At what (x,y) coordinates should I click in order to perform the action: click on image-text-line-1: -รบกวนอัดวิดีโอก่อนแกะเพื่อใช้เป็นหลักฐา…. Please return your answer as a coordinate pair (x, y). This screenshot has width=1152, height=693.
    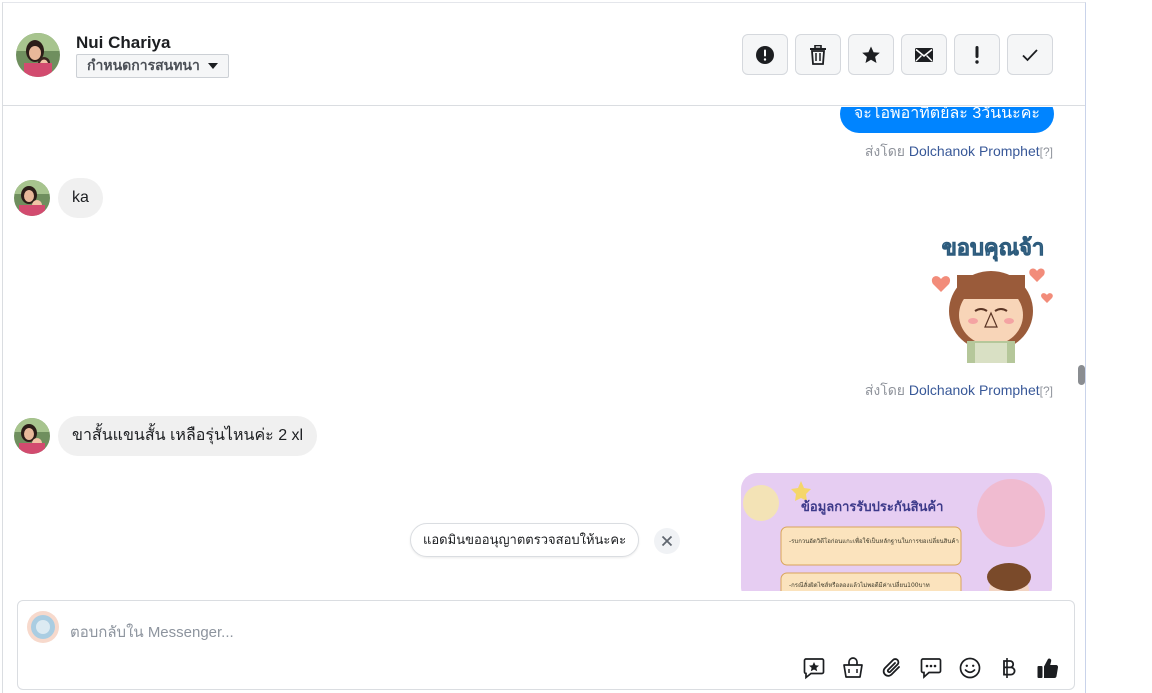
    Looking at the image, I should click on (874, 540).